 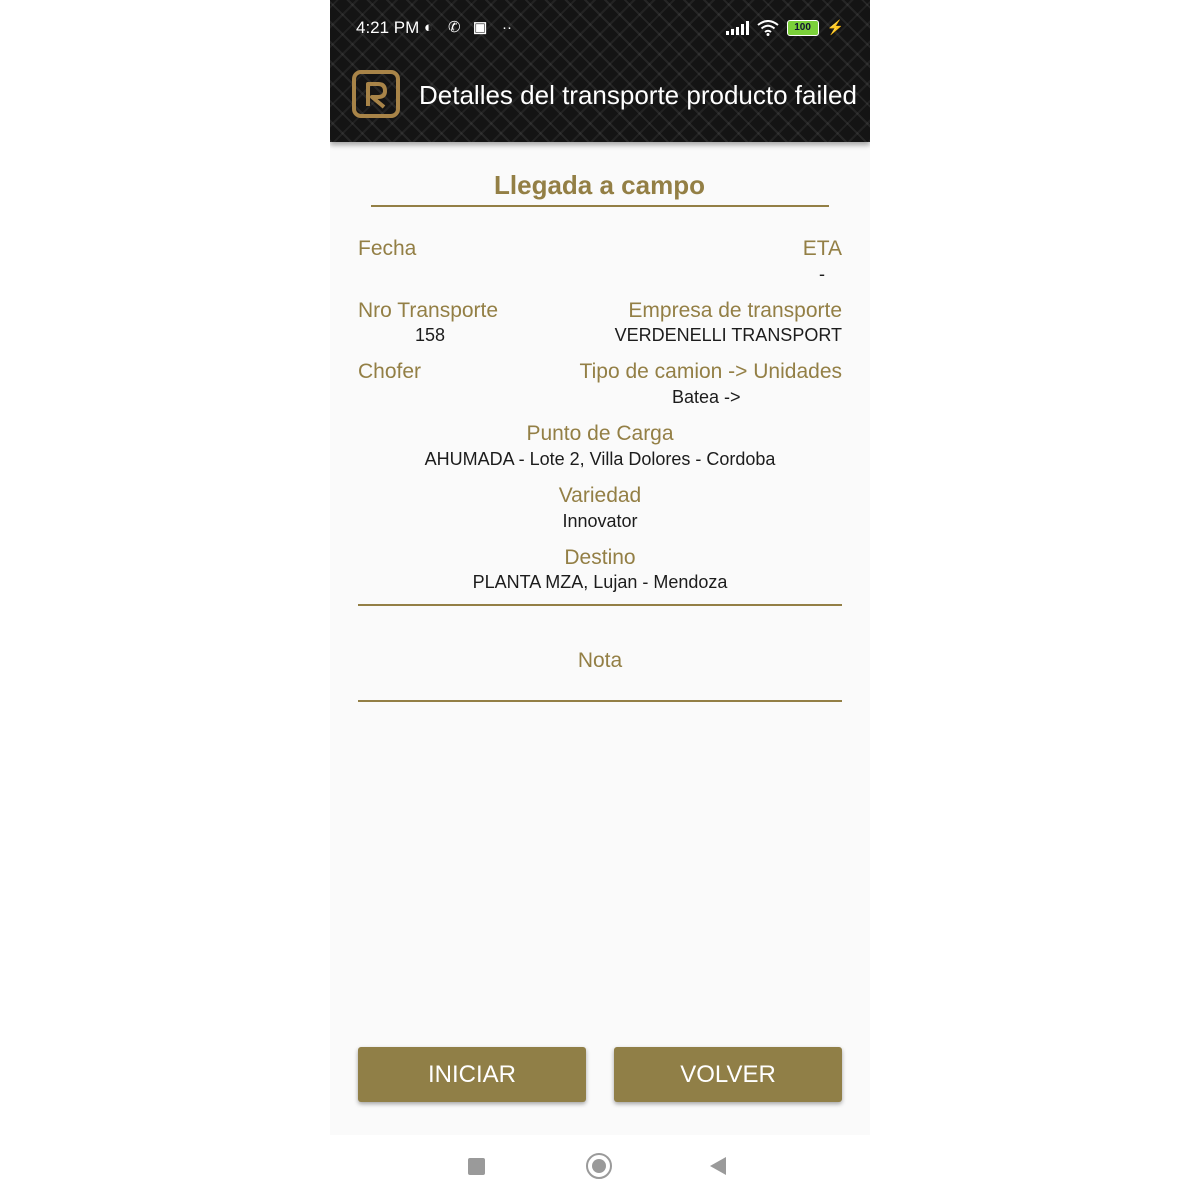 I want to click on nota-underline, so click(x=600, y=701).